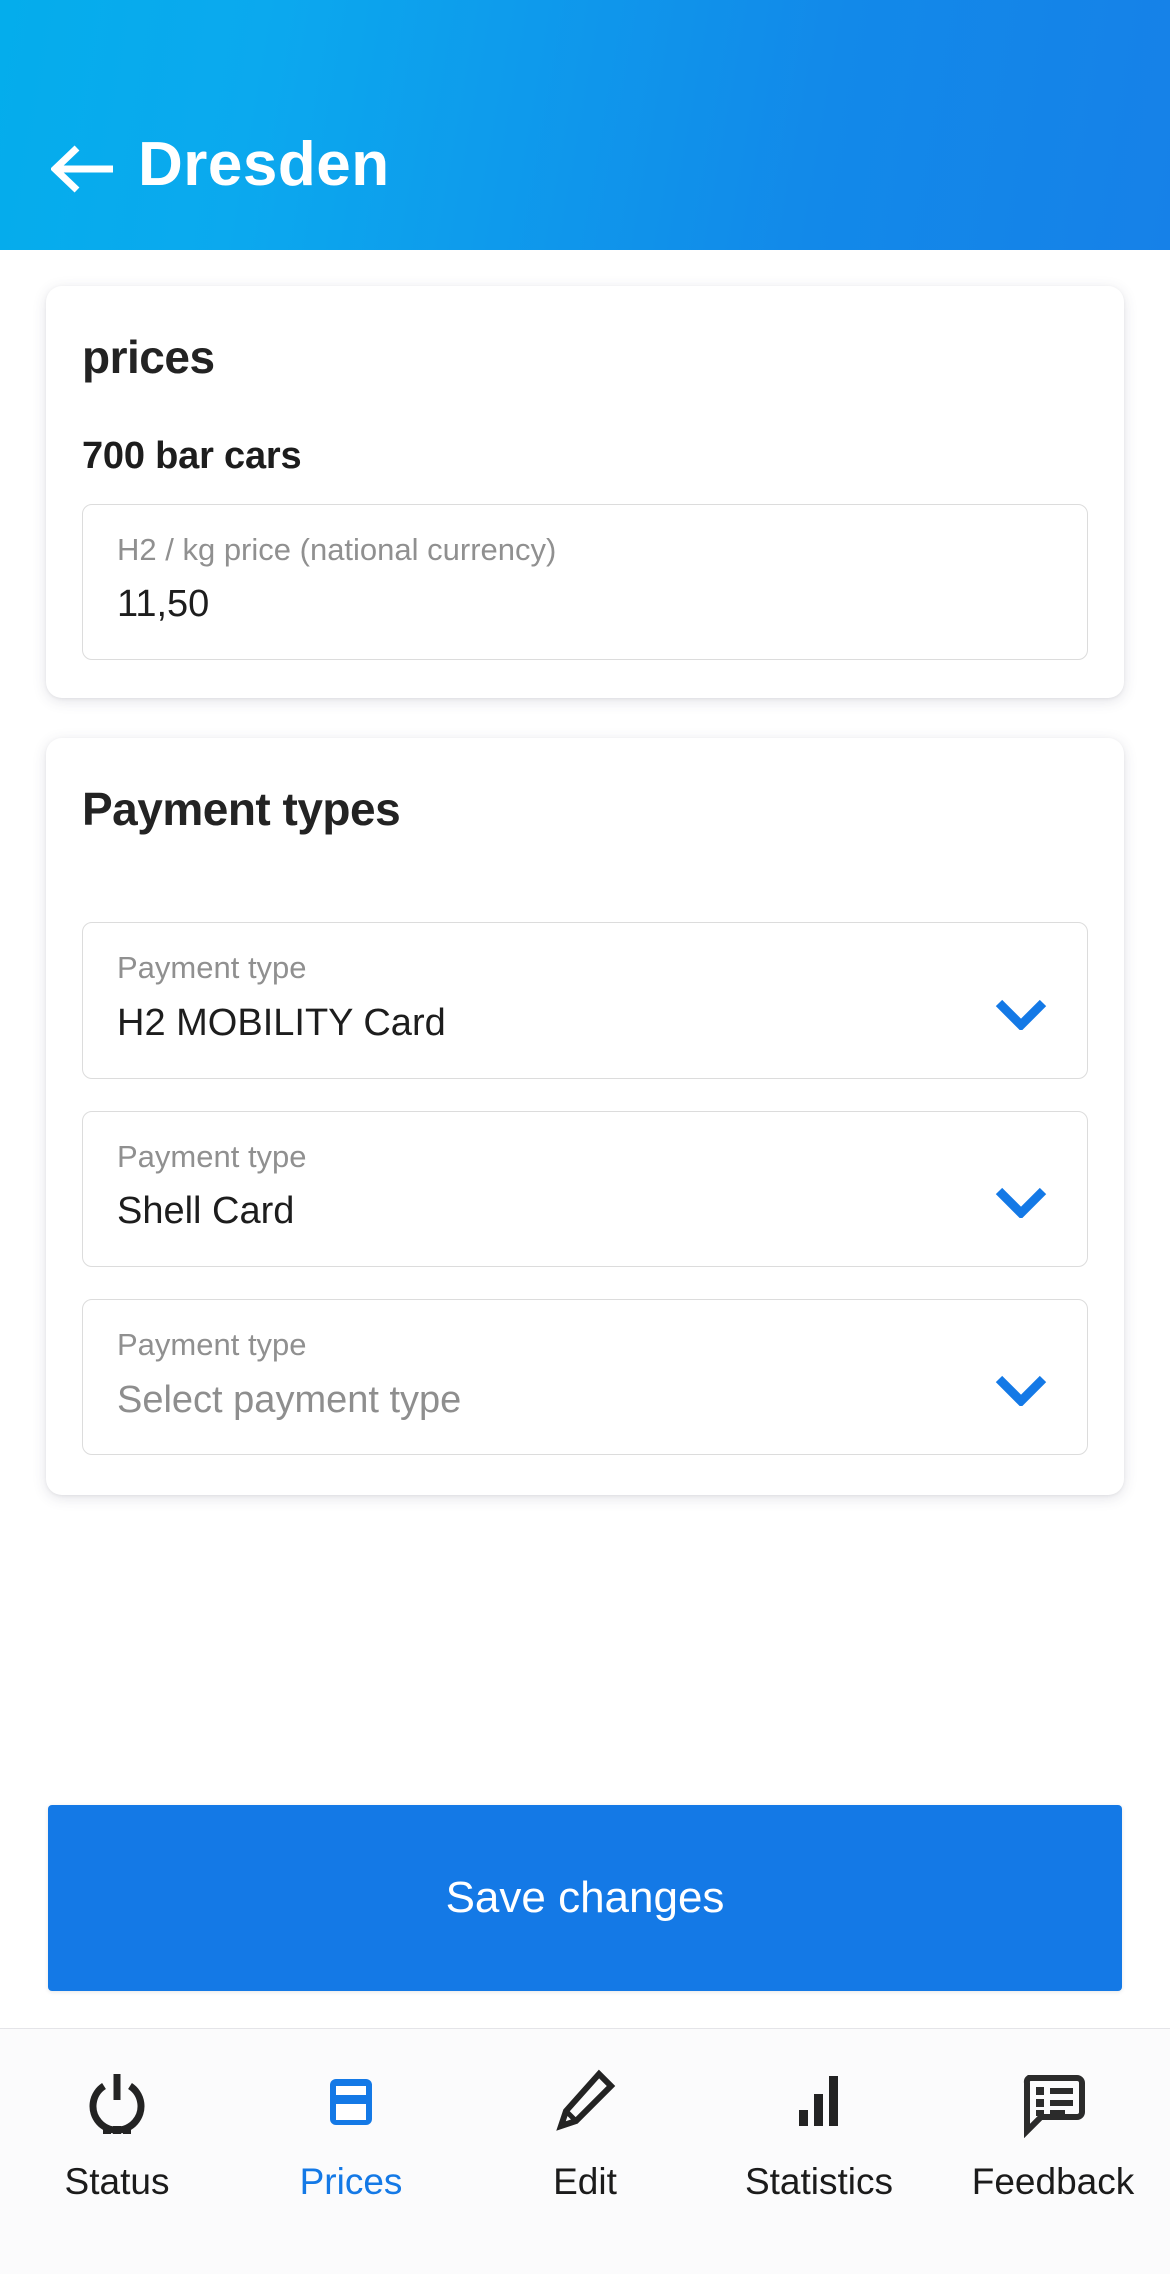  What do you see at coordinates (264, 164) in the screenshot?
I see `page-title: Dresden` at bounding box center [264, 164].